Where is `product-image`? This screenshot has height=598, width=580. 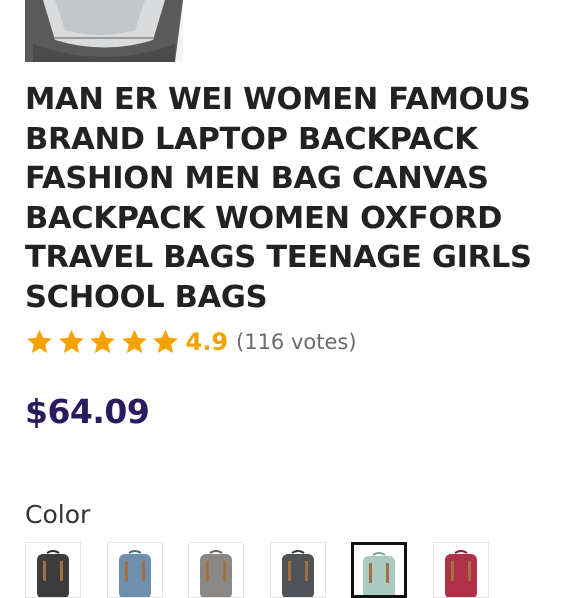
product-image is located at coordinates (104, 31).